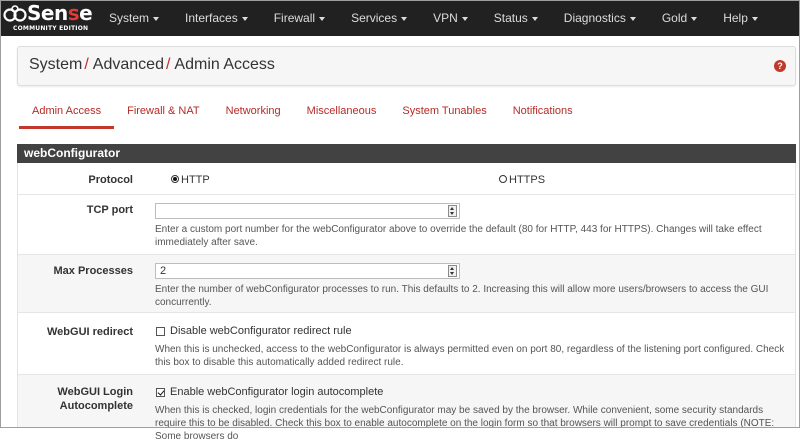  What do you see at coordinates (163, 111) in the screenshot?
I see `tab-firewall-nat: Firewall & NAT` at bounding box center [163, 111].